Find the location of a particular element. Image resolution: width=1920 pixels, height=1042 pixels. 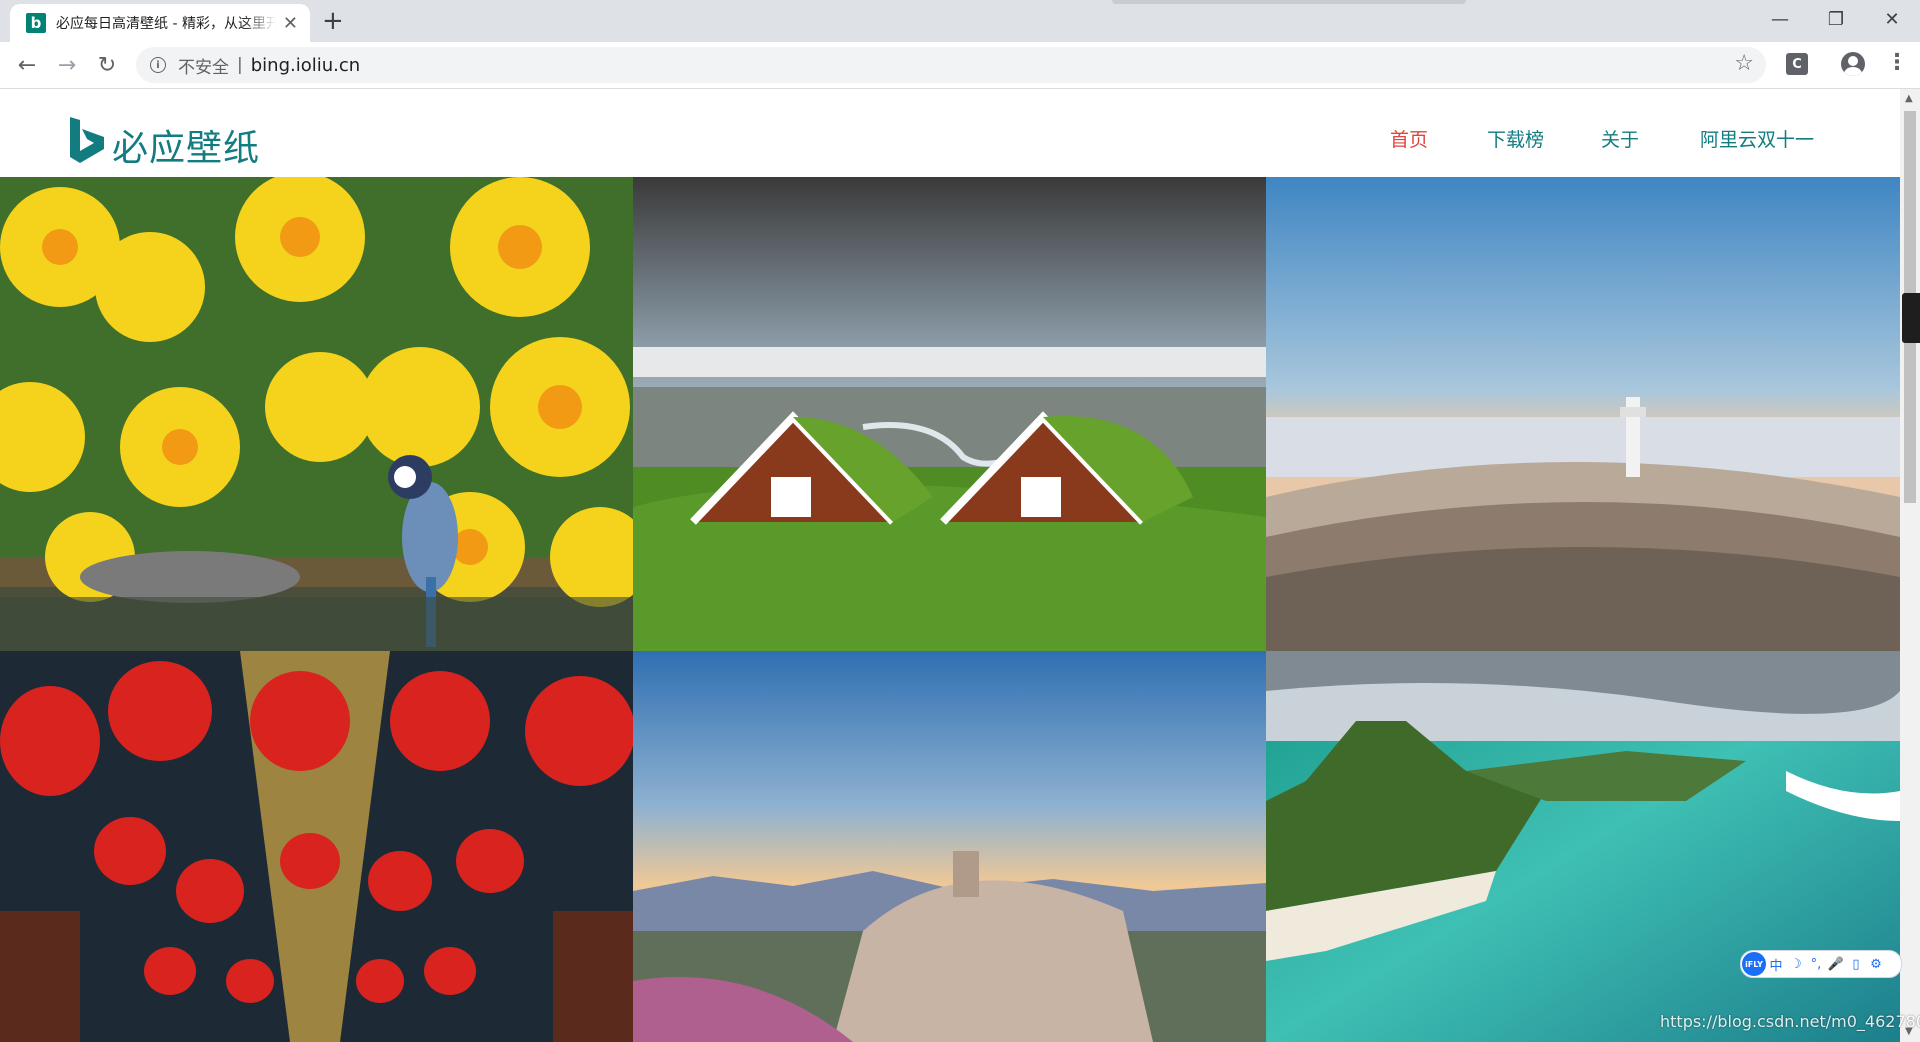

bookmark-star-icon: ☆ is located at coordinates (1744, 63).